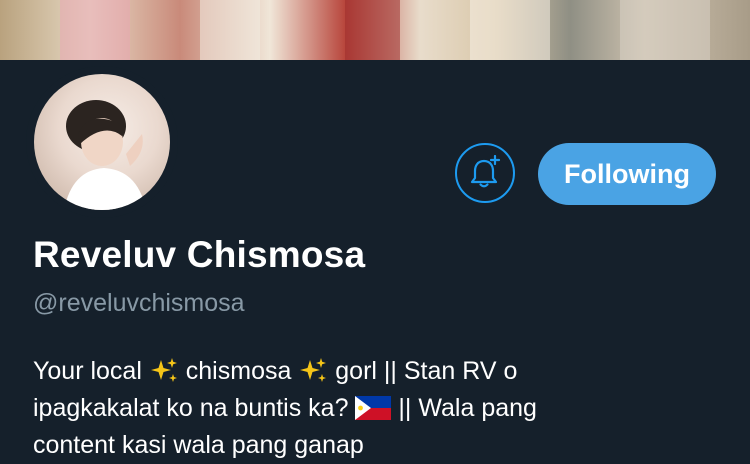 This screenshot has height=464, width=750. I want to click on philippines-flag-icon, so click(373, 408).